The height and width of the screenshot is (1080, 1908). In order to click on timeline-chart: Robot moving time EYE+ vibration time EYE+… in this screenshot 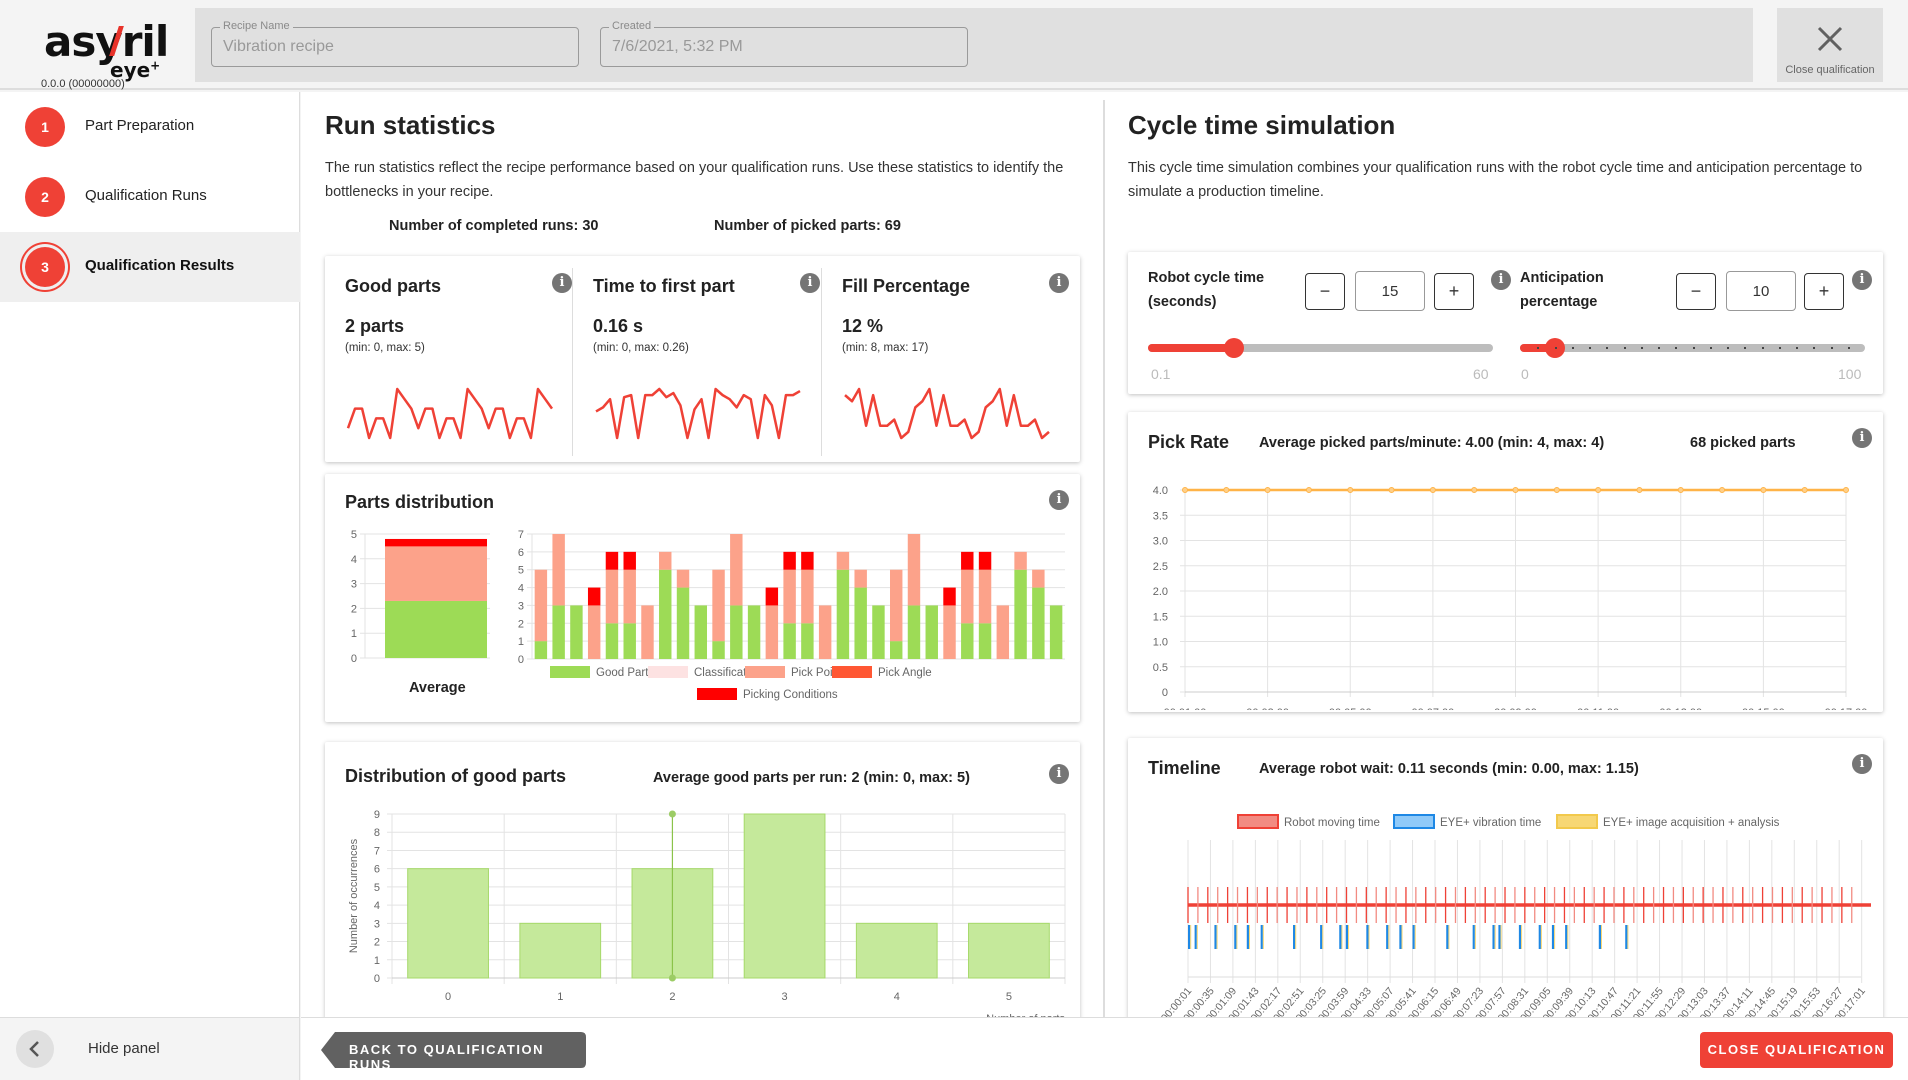, I will do `click(1515, 915)`.